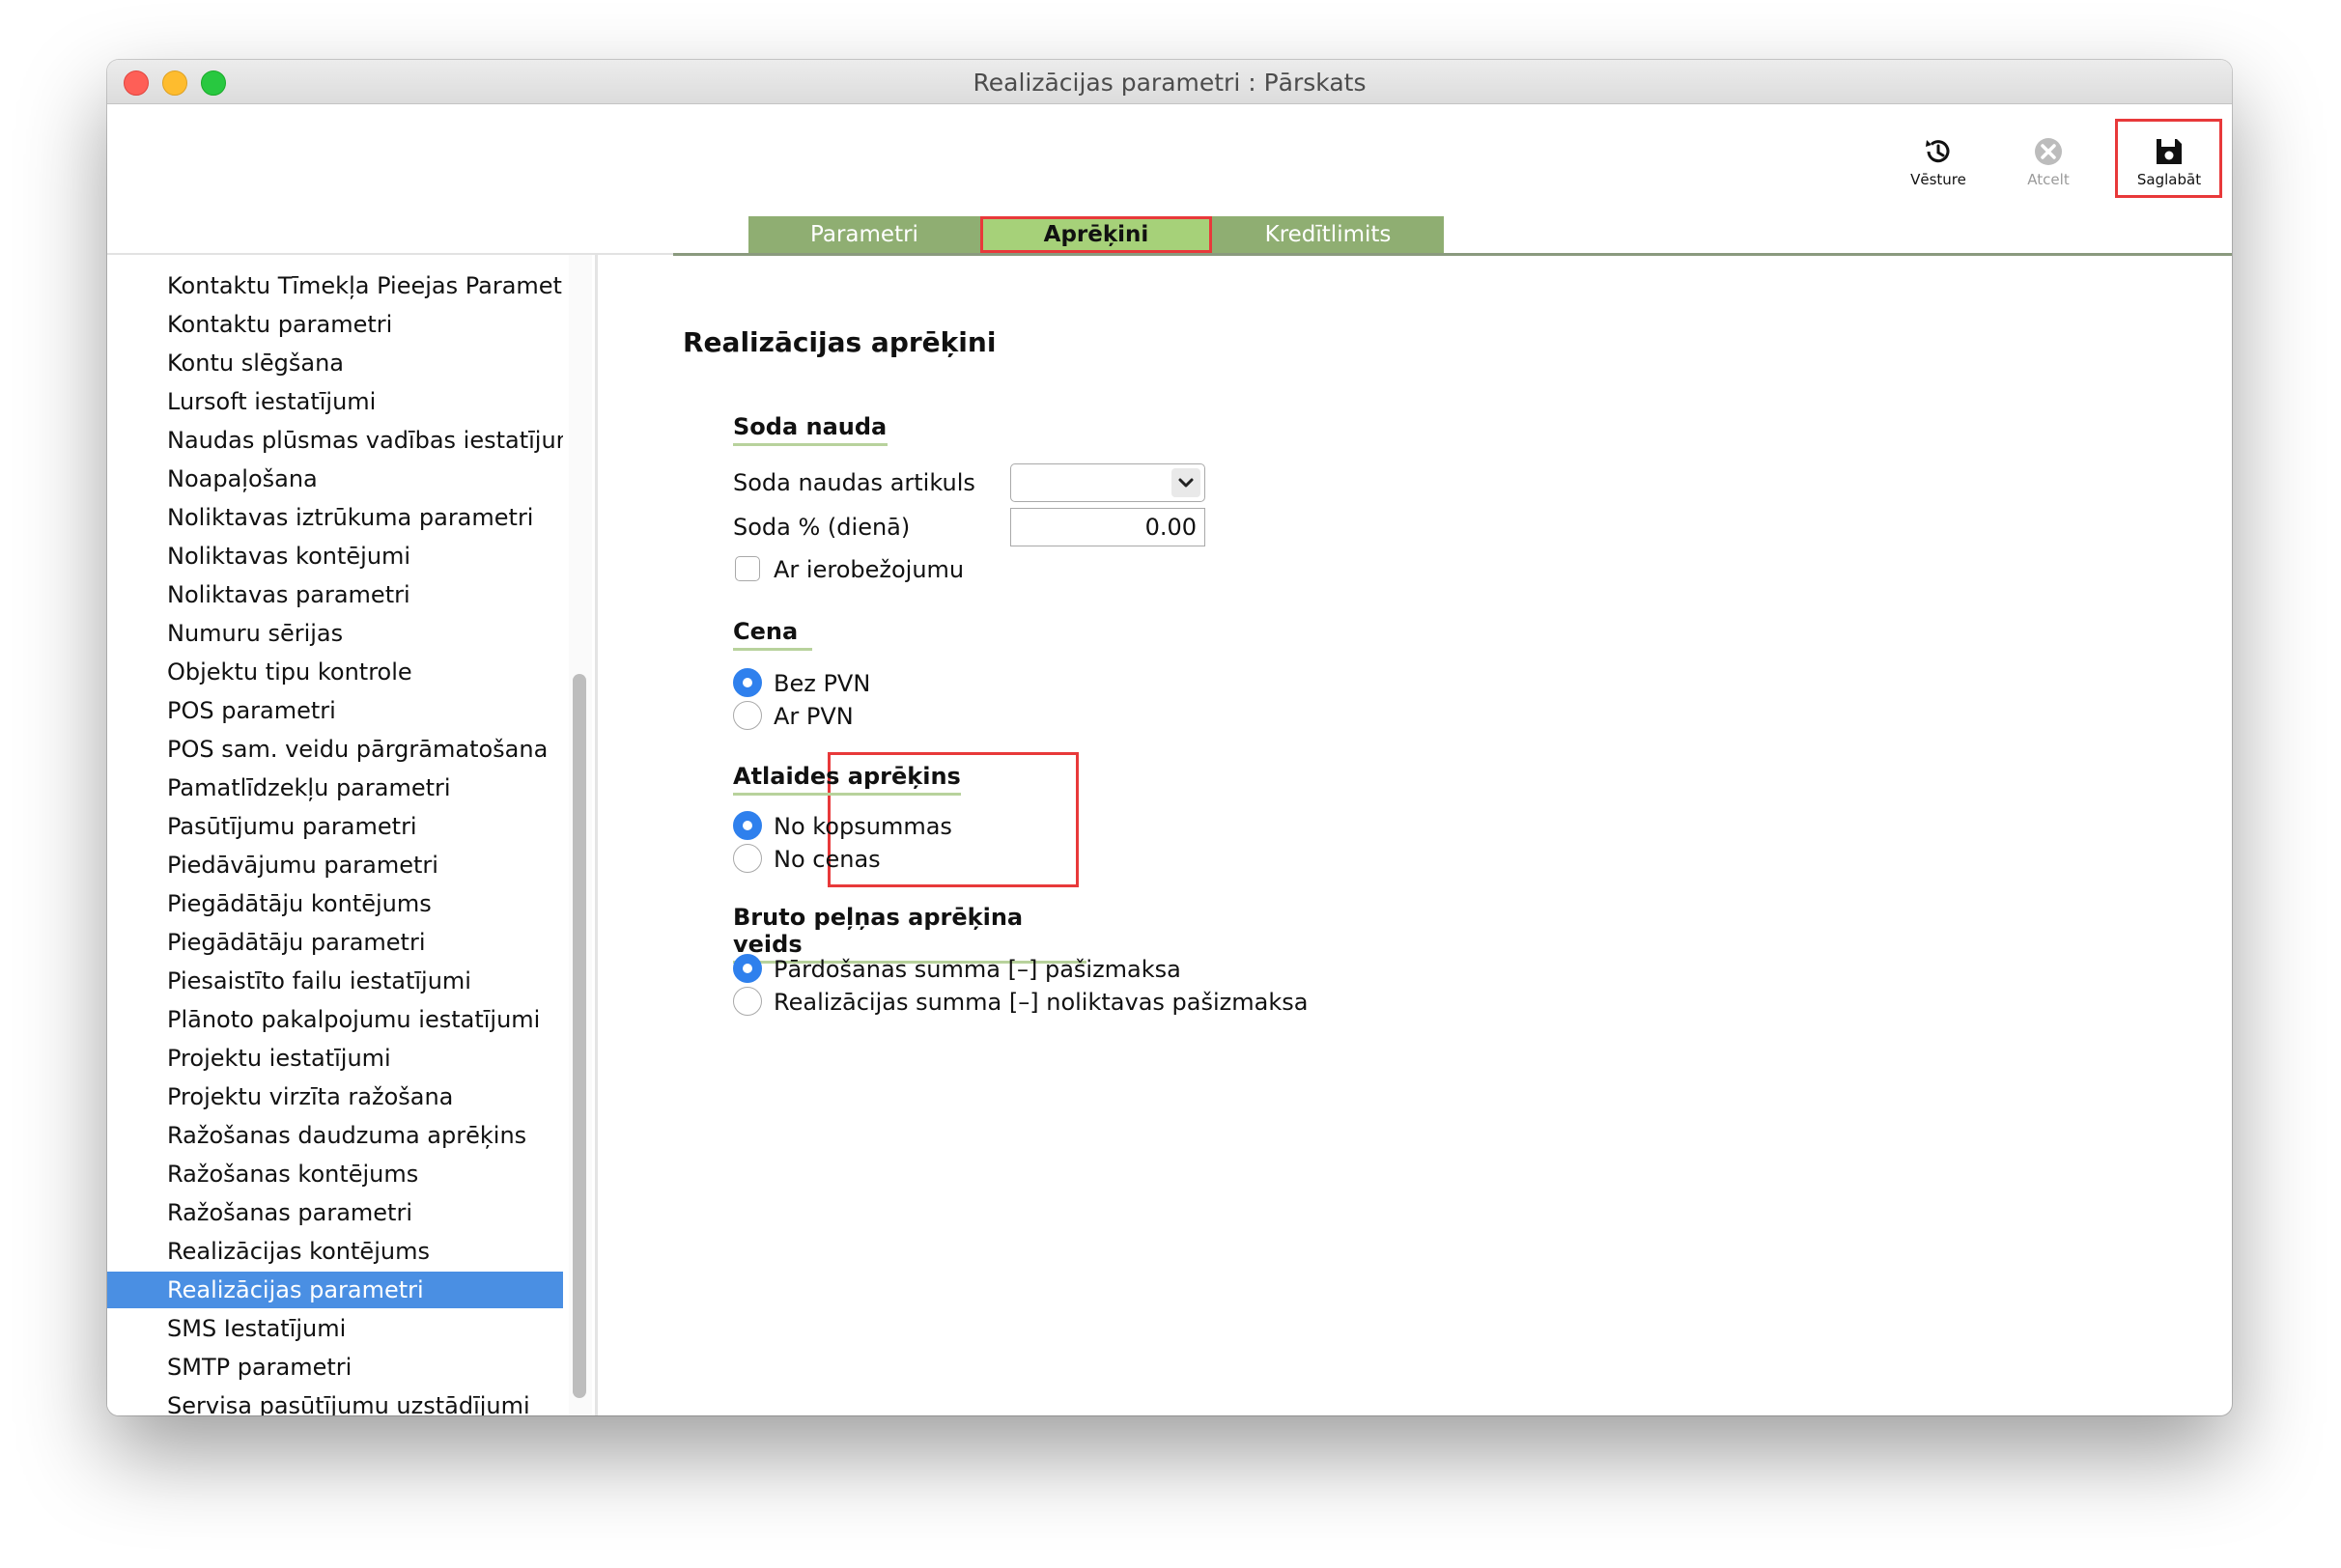 This screenshot has height=1568, width=2341. I want to click on sidebar-item: Projektu virzīta ražošana, so click(335, 1097).